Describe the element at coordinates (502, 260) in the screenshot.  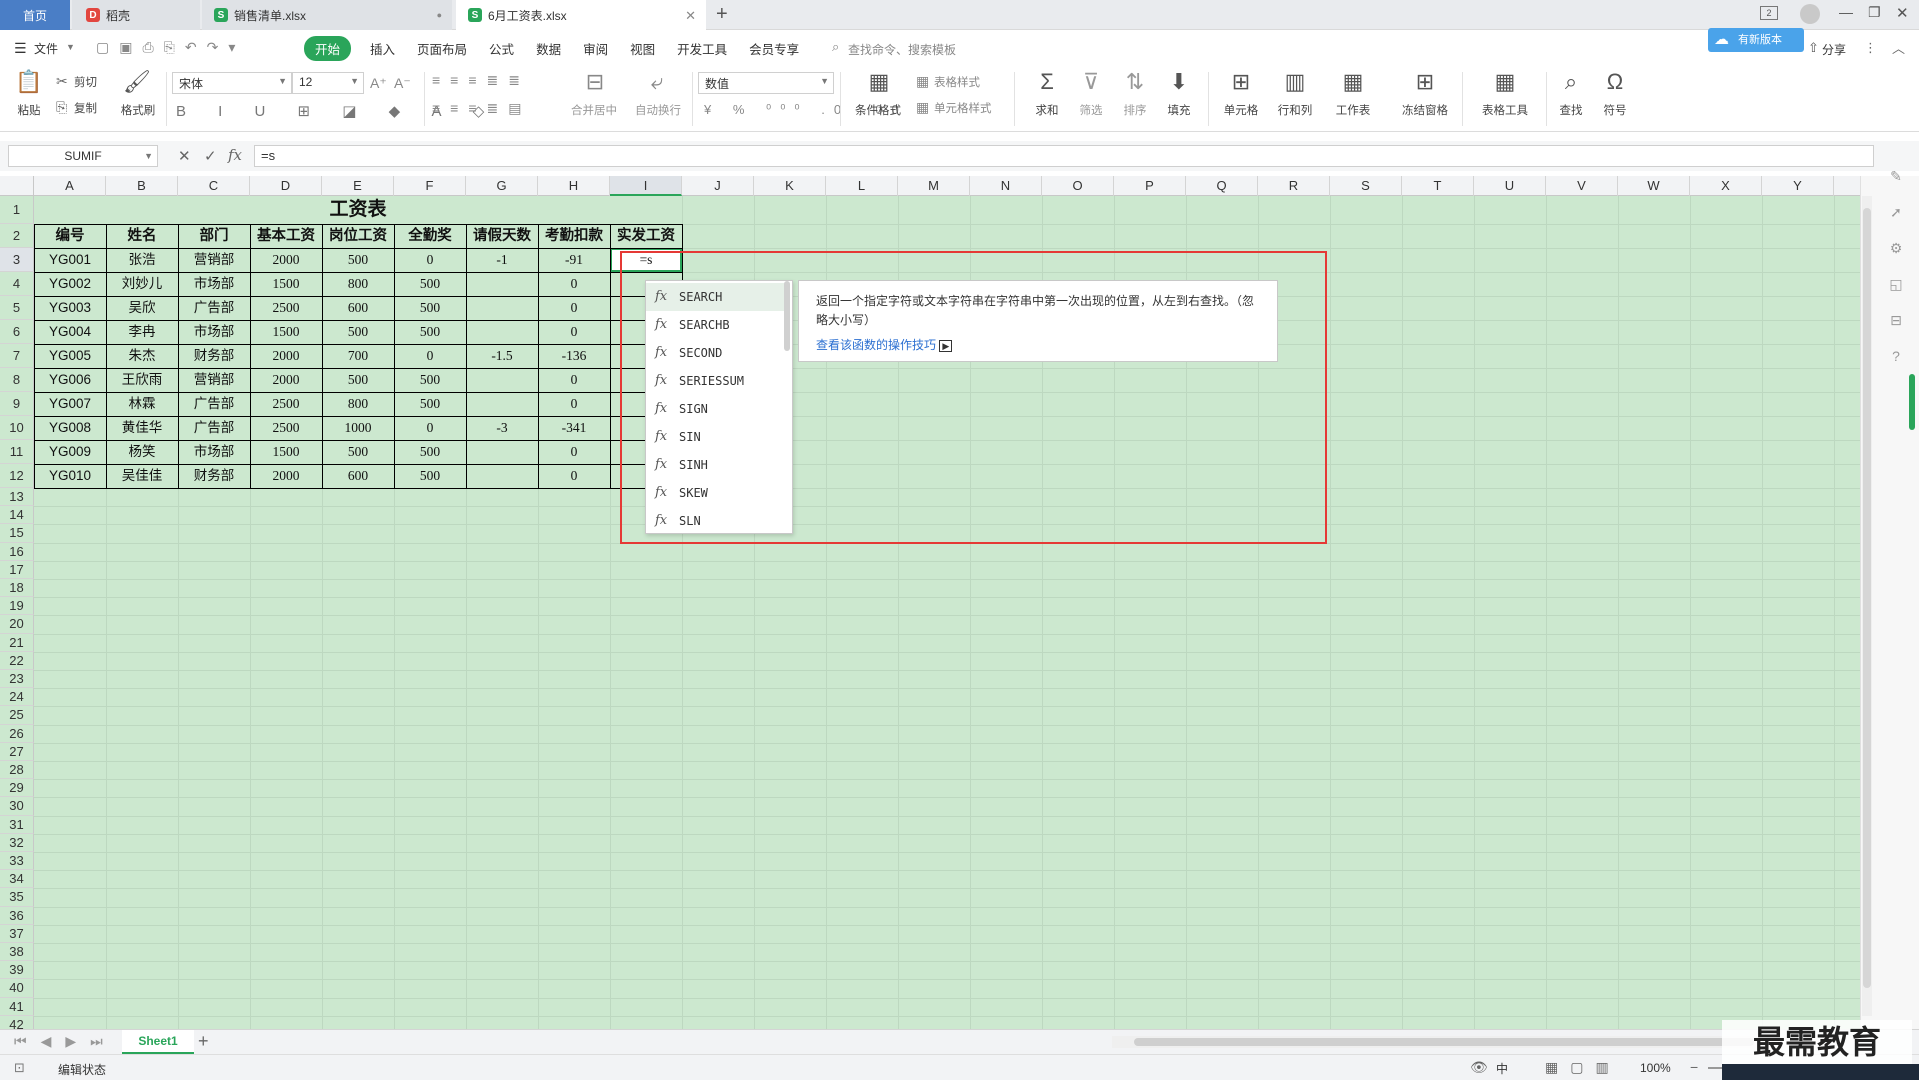
I see `table-cell: -1` at that location.